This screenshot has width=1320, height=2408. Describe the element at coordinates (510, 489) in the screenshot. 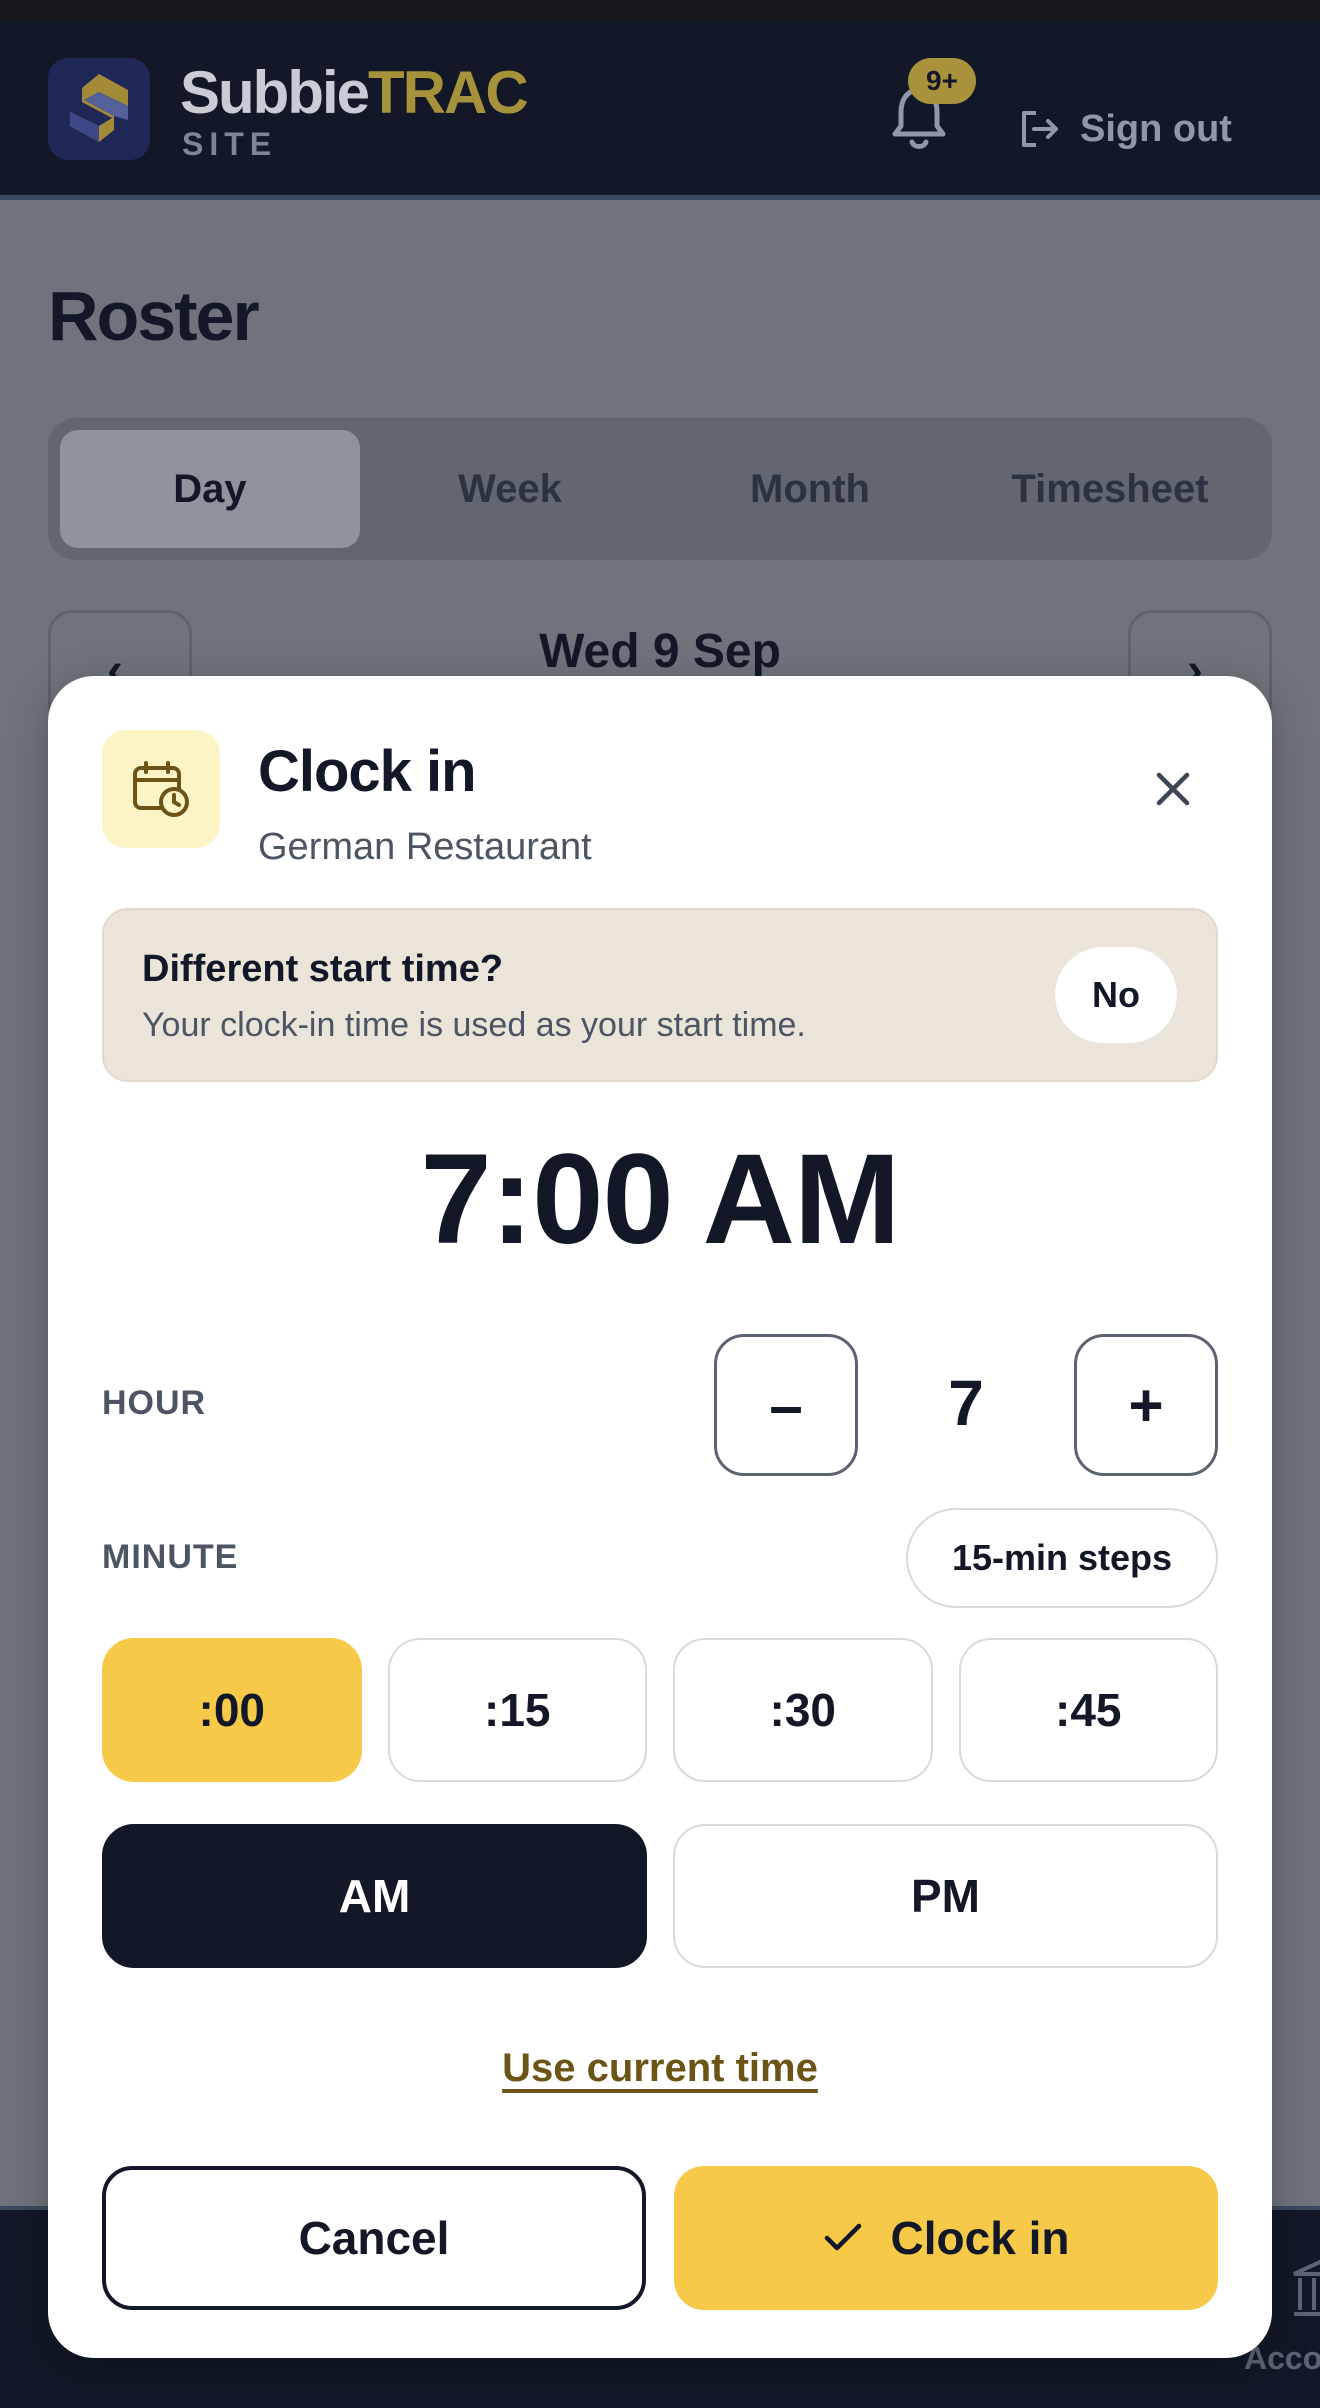

I see `tab-week: Week` at that location.